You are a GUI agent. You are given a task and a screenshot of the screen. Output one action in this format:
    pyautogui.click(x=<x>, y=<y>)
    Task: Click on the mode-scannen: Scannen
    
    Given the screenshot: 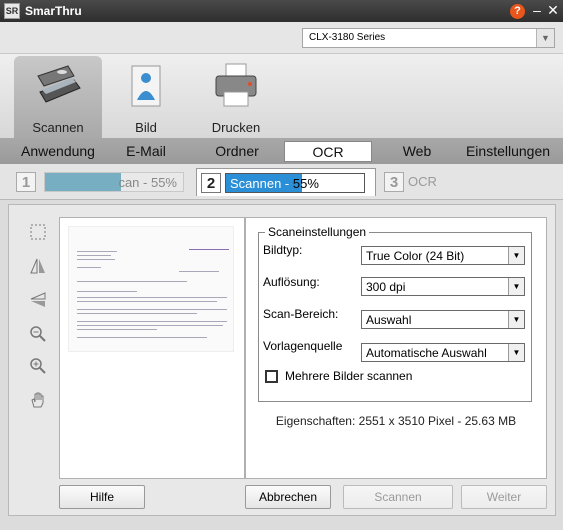 What is the action you would take?
    pyautogui.click(x=58, y=97)
    